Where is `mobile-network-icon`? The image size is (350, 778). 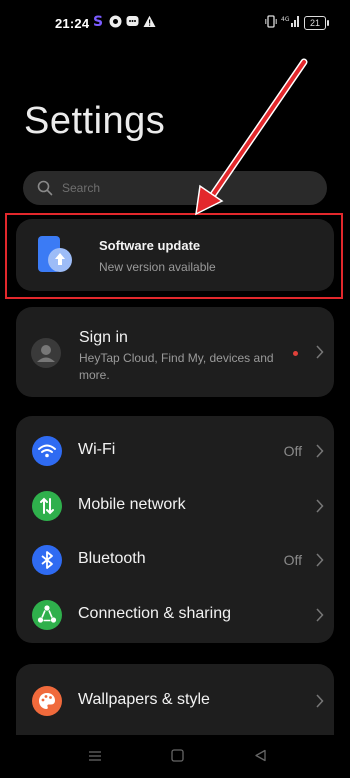 mobile-network-icon is located at coordinates (47, 506).